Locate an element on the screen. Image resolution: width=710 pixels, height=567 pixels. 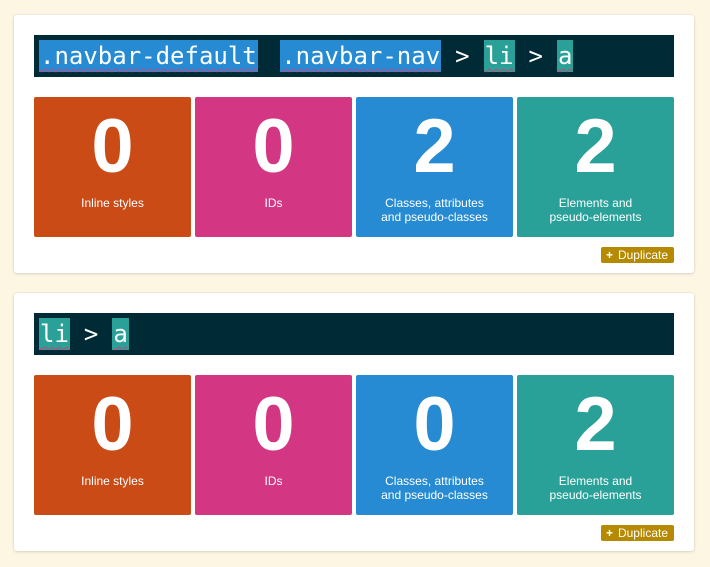
selector-input: .navbar-default .navbar-nav > li > a is located at coordinates (354, 56).